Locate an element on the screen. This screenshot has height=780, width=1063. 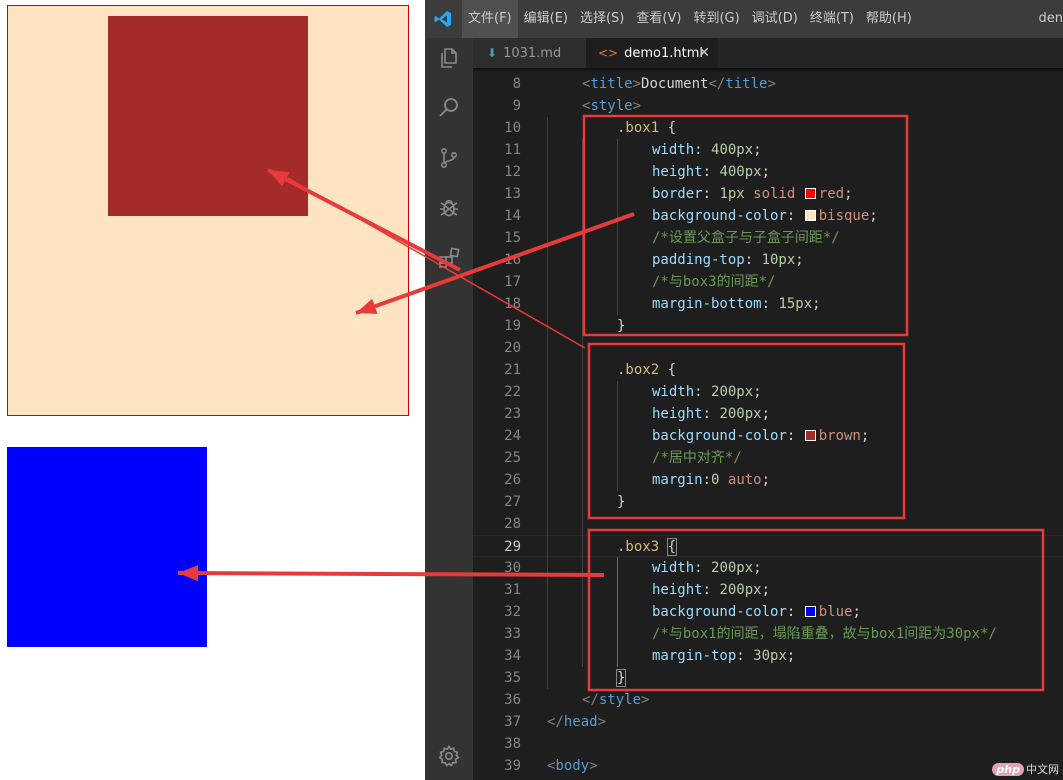
code-line: 19} is located at coordinates (768, 326).